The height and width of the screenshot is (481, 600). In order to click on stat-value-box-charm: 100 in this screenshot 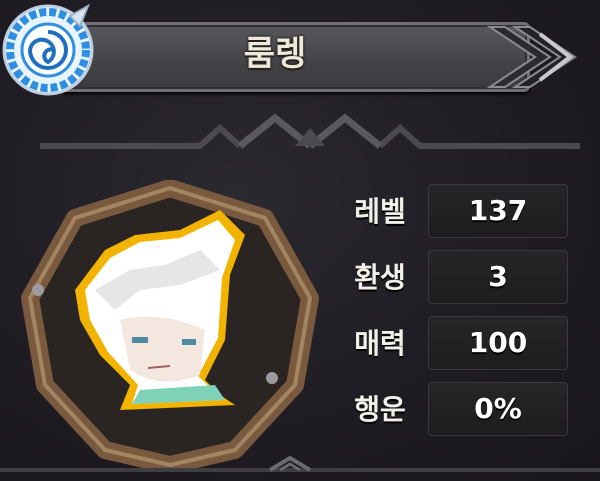, I will do `click(498, 343)`.